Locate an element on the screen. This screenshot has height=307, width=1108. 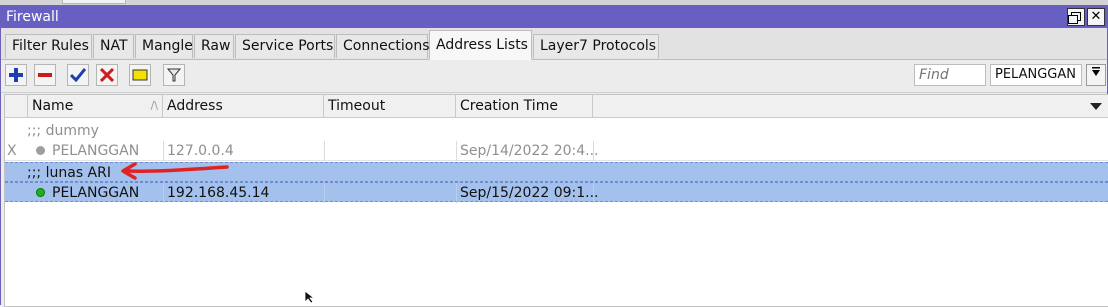
add-icon is located at coordinates (16, 75).